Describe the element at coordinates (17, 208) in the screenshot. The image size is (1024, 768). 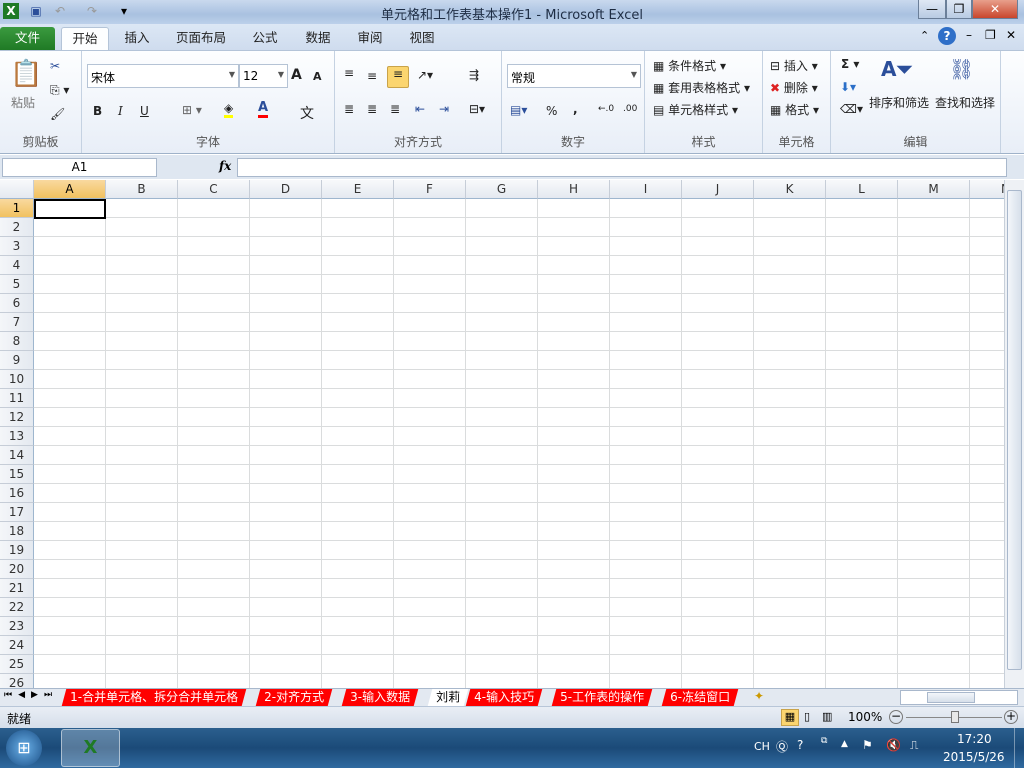
I see `row-header: 1` at that location.